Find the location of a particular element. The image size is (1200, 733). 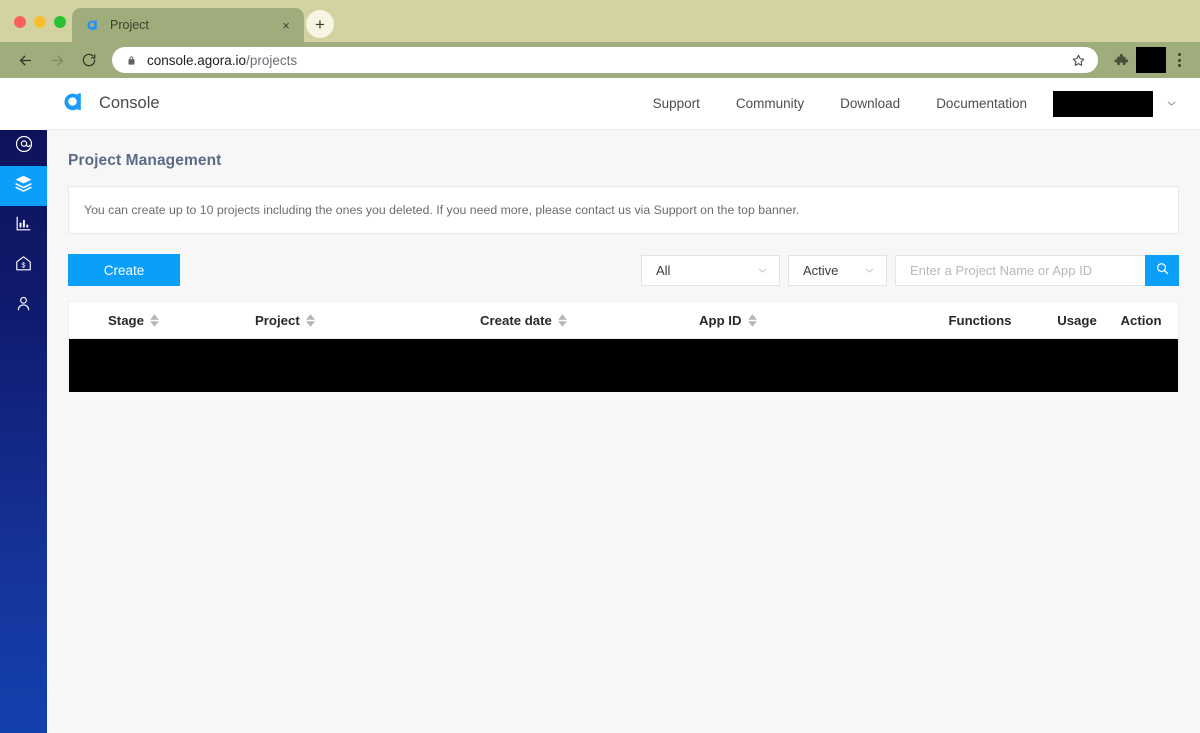

column-label-usage: Usage is located at coordinates (1077, 320).